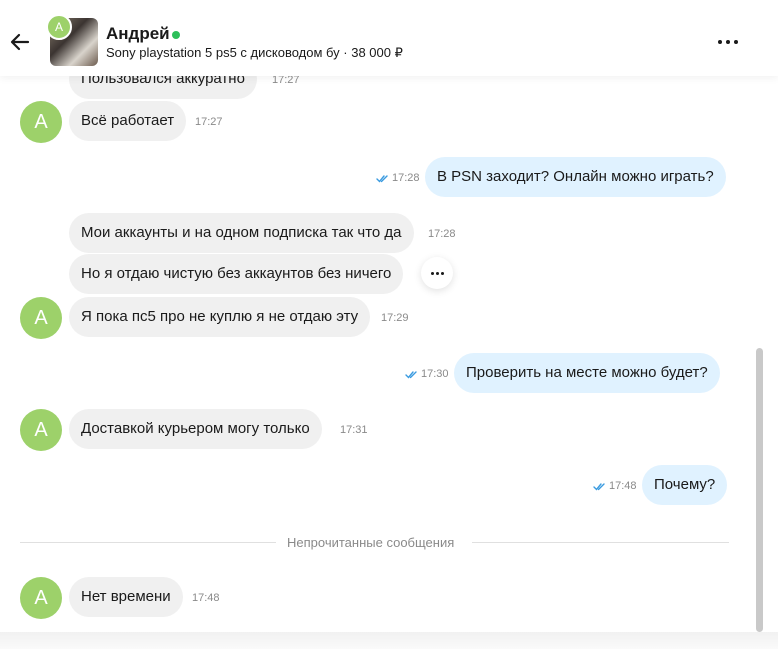  What do you see at coordinates (126, 597) in the screenshot?
I see `message-bubble-incoming: Нет времени` at bounding box center [126, 597].